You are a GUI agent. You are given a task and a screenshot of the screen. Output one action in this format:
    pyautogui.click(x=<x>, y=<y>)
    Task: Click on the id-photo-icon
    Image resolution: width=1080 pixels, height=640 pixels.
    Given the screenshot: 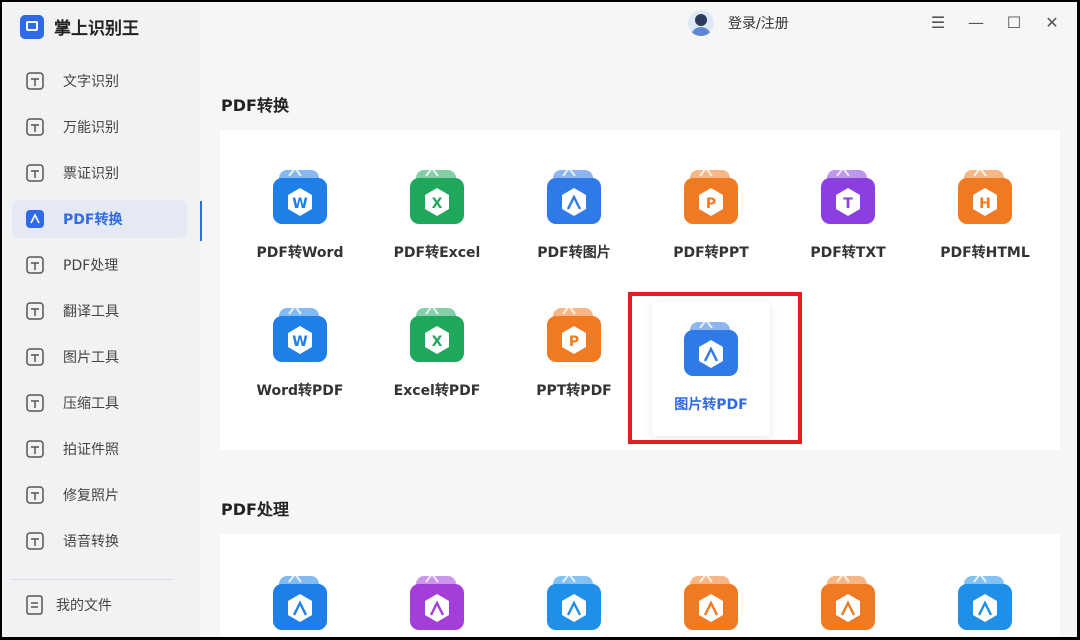 What is the action you would take?
    pyautogui.click(x=35, y=449)
    